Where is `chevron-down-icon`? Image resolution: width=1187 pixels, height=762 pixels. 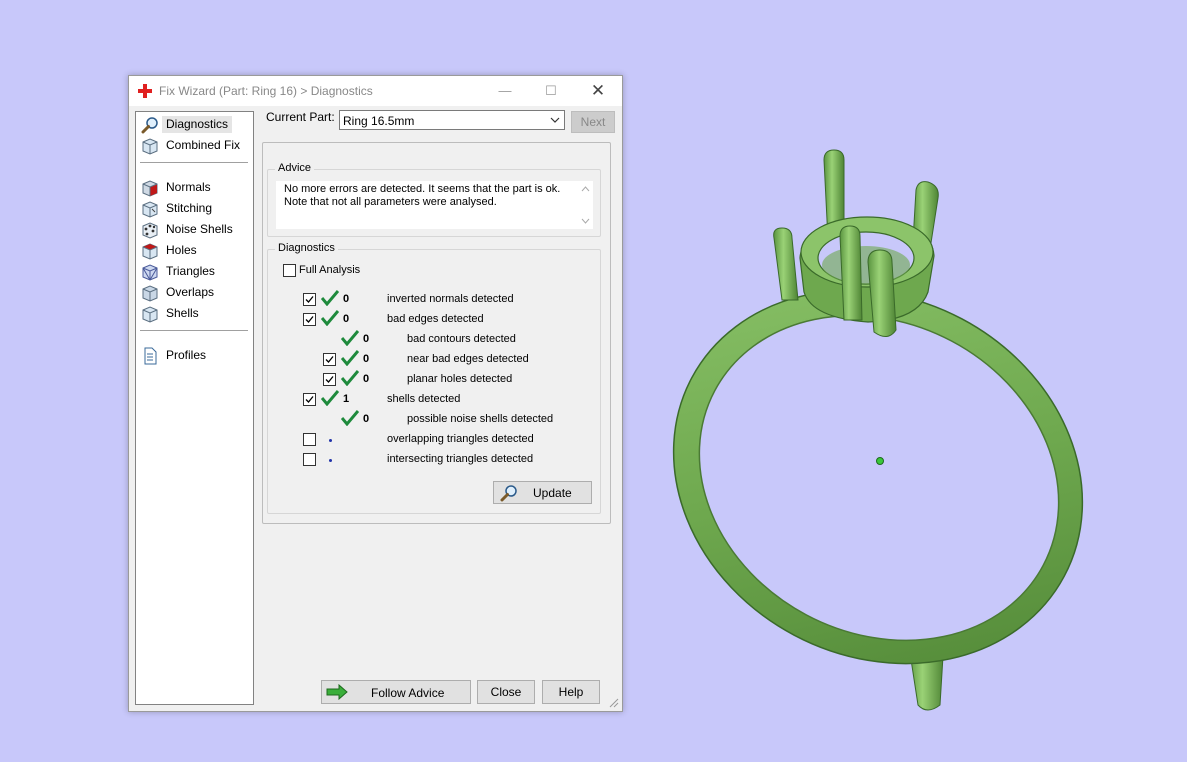
chevron-down-icon is located at coordinates (555, 120).